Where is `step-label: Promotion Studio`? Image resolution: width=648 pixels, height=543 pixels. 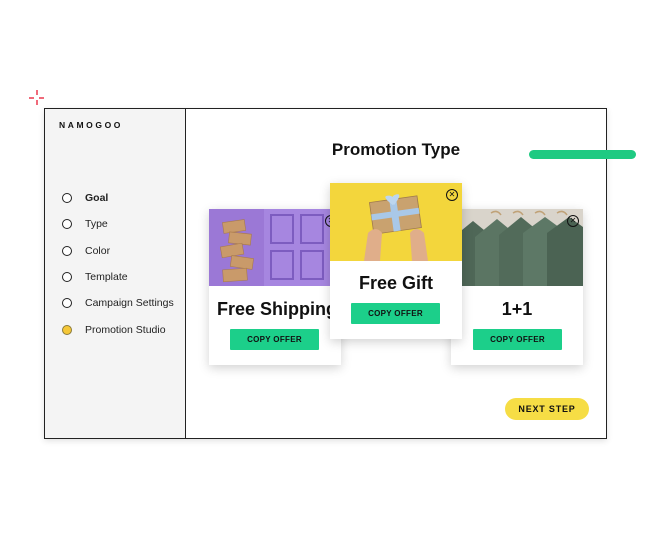 step-label: Promotion Studio is located at coordinates (125, 329).